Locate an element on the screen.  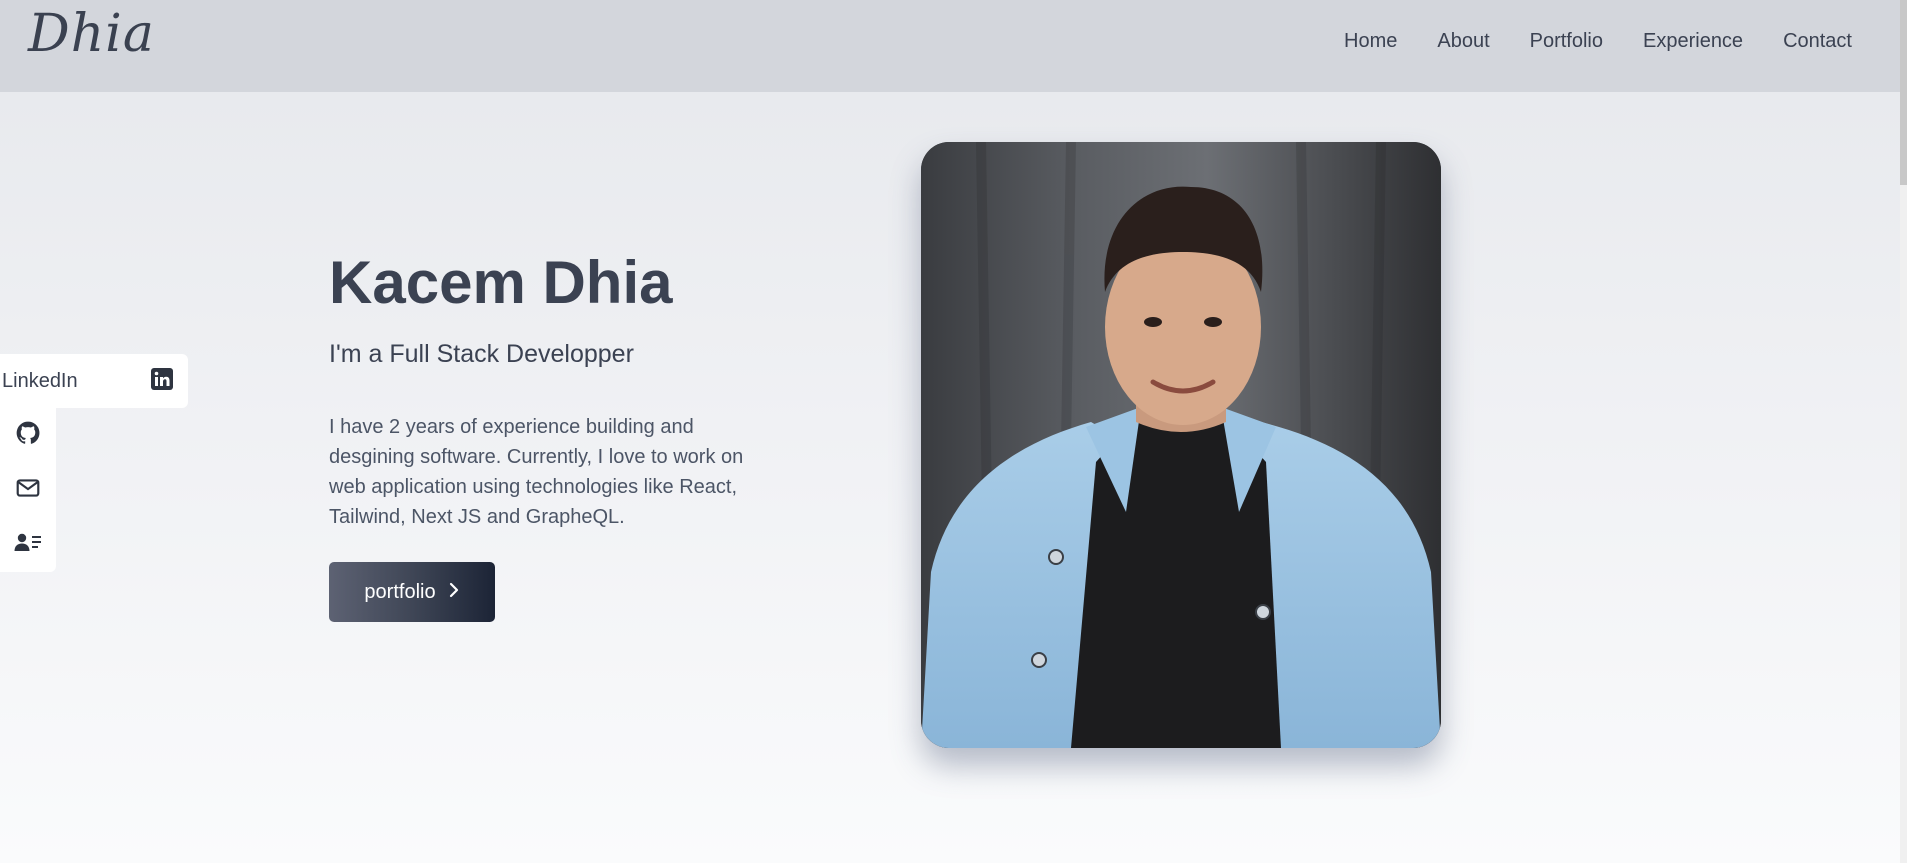
social-github-link is located at coordinates (28, 435).